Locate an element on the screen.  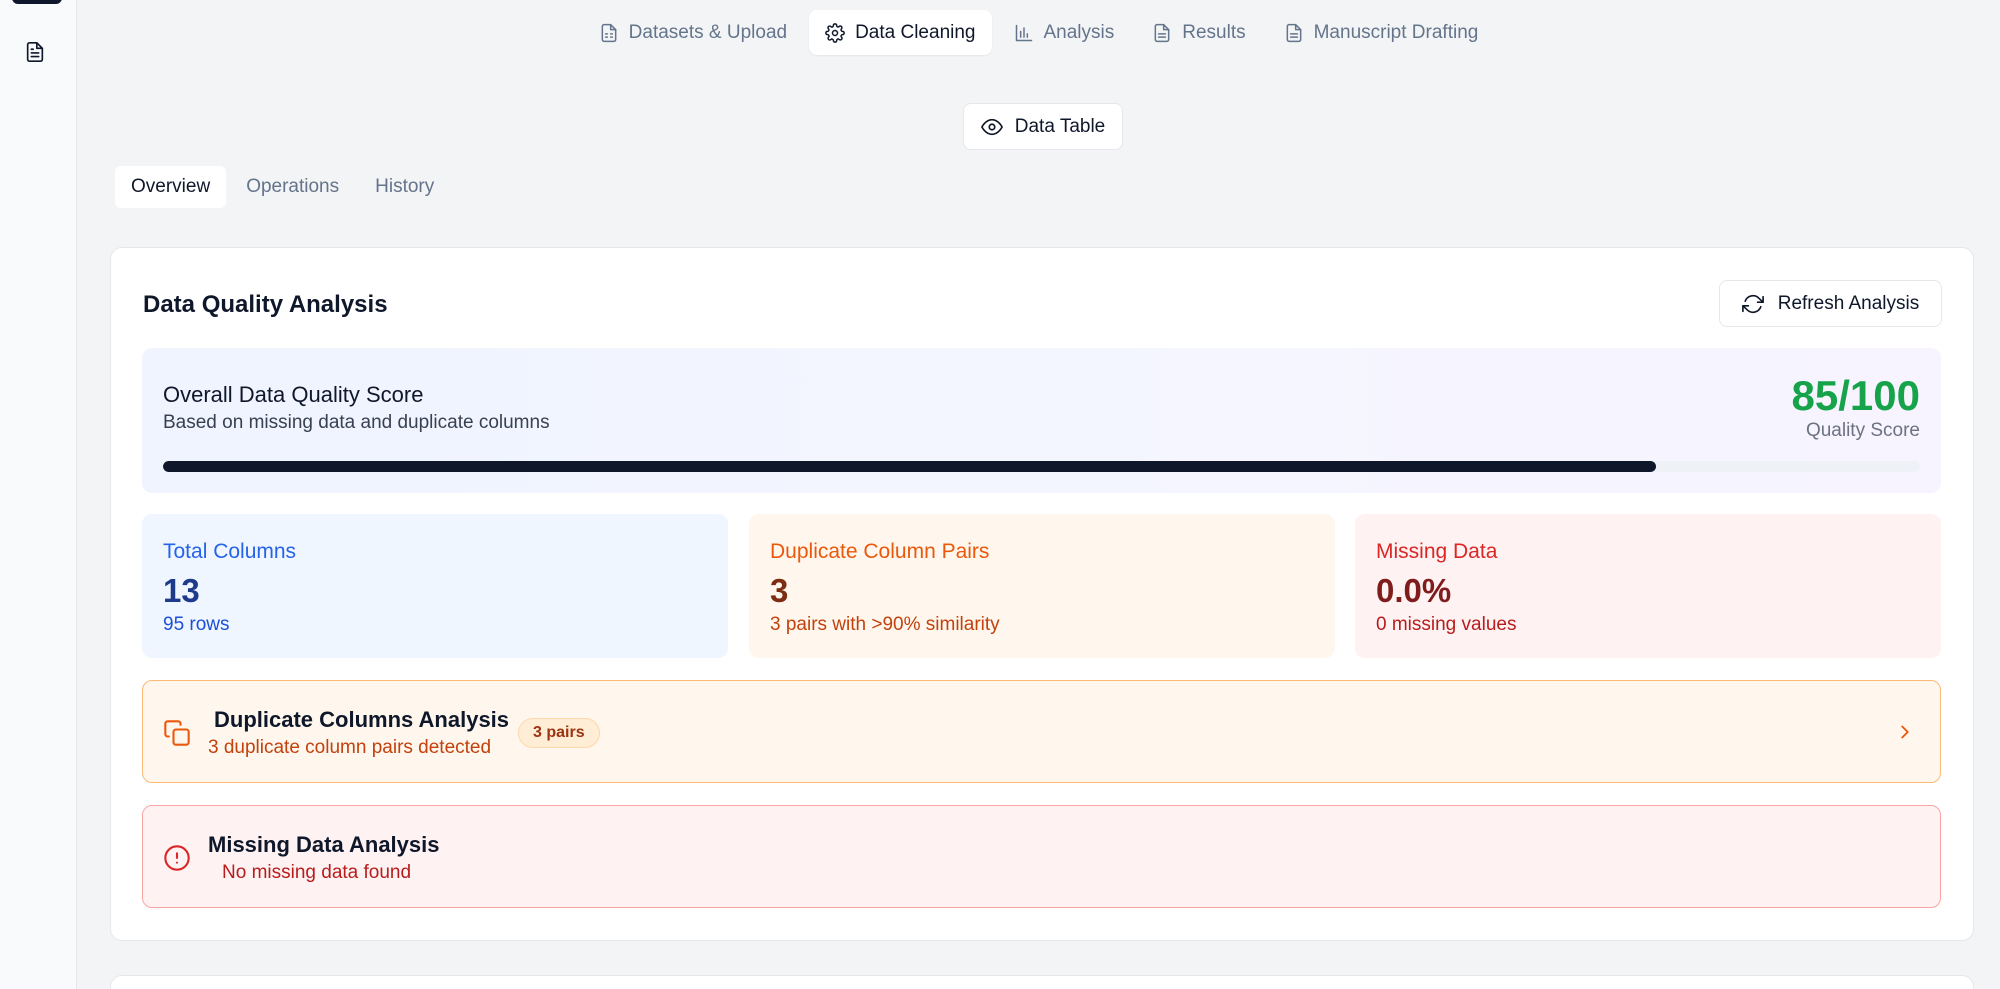
stat-value: 3 is located at coordinates (779, 590).